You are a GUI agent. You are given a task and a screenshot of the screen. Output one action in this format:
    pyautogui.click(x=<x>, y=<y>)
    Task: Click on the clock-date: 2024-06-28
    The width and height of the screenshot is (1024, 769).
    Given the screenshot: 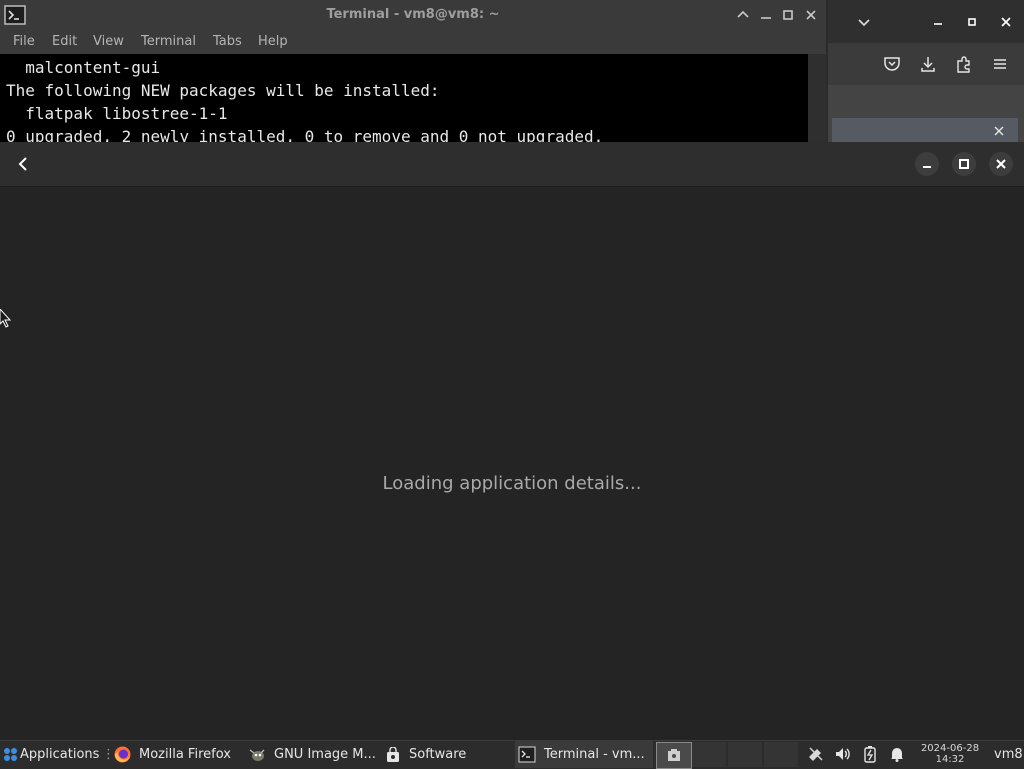 What is the action you would take?
    pyautogui.click(x=950, y=748)
    